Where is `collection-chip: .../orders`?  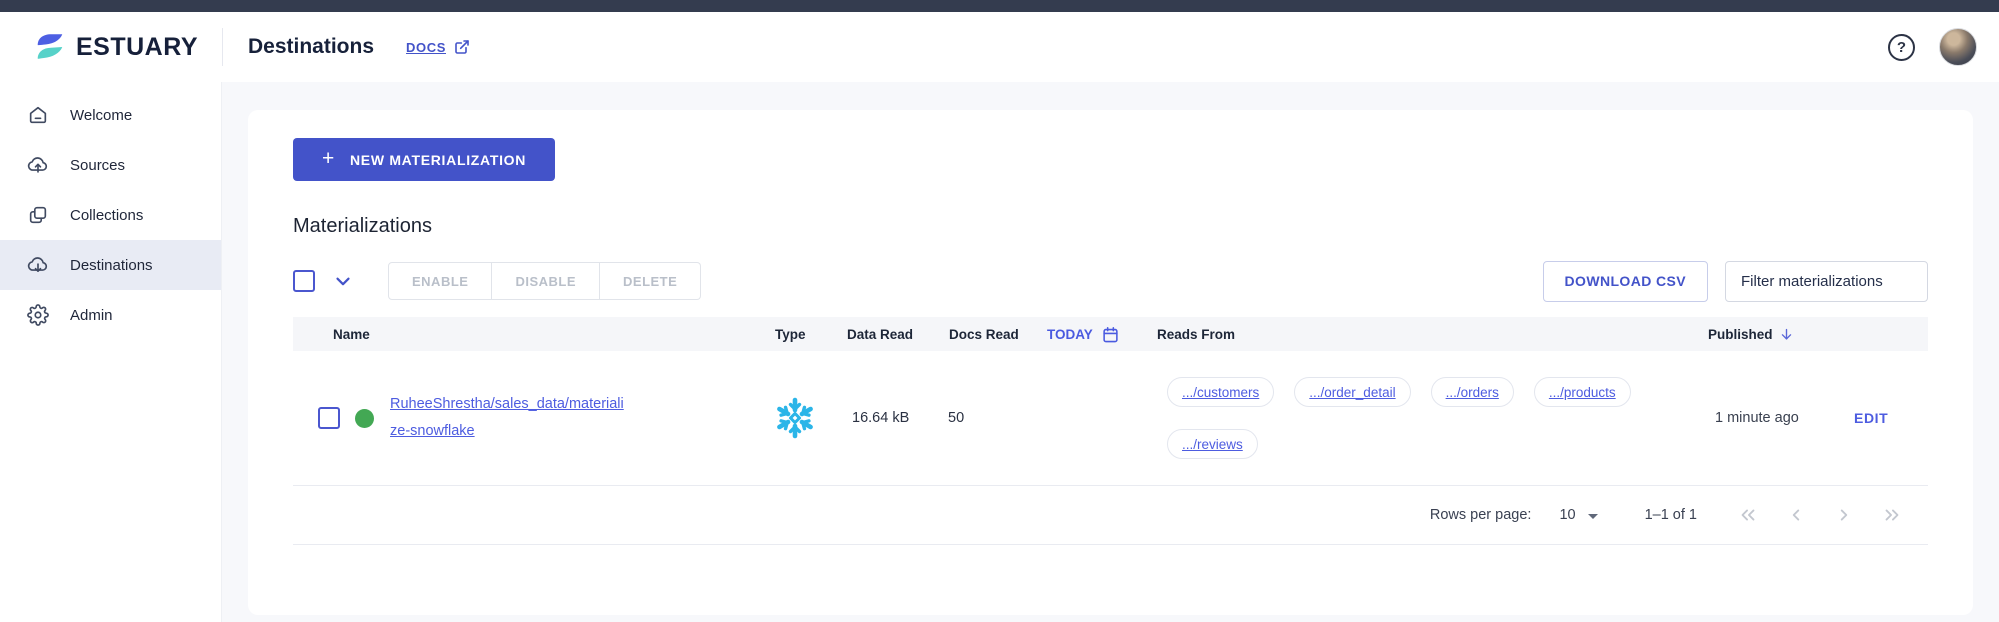
collection-chip: .../orders is located at coordinates (1472, 392).